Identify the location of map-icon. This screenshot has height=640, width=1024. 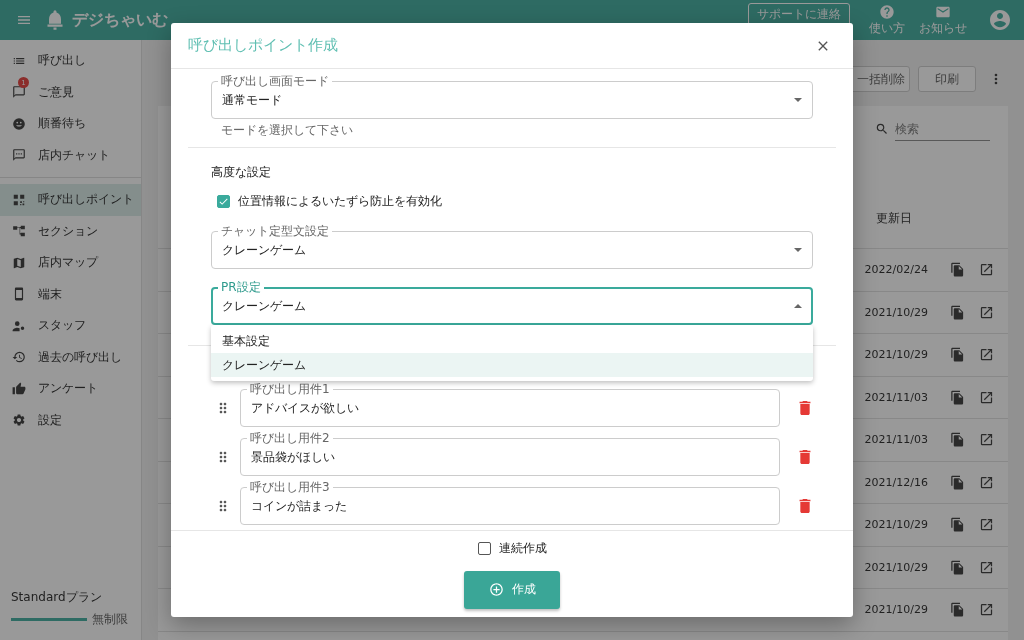
(19, 262).